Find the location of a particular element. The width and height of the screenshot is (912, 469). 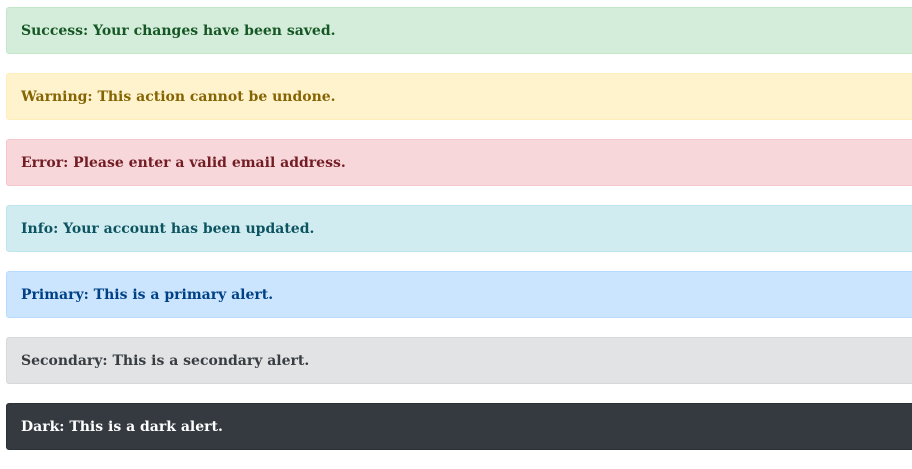

warning-alert: Warning: This action cannot be undone. is located at coordinates (459, 96).